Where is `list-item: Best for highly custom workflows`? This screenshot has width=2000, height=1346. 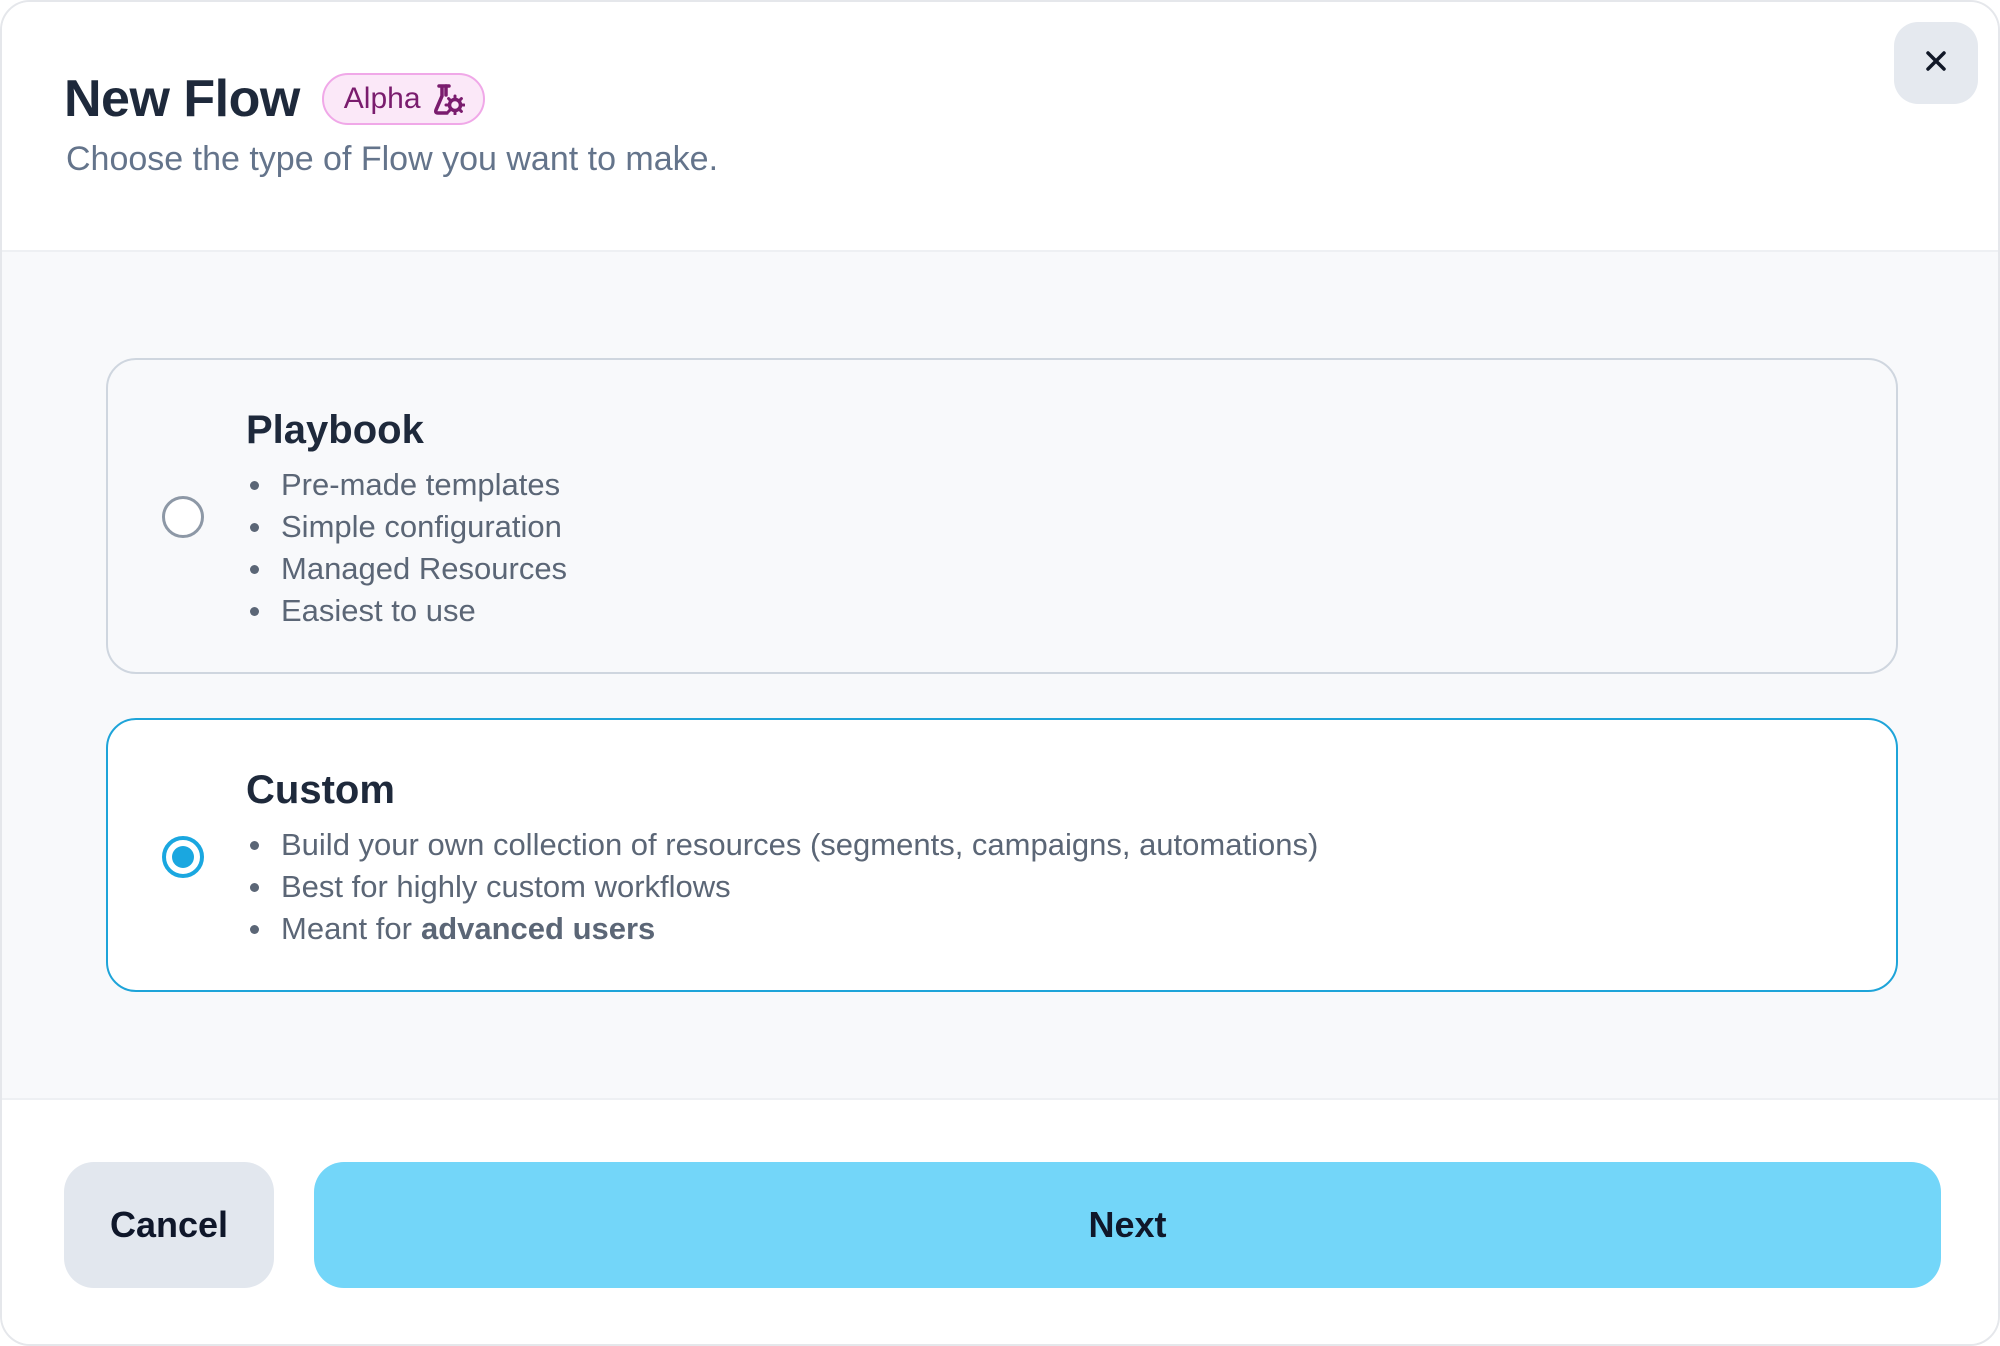 list-item: Best for highly custom workflows is located at coordinates (782, 887).